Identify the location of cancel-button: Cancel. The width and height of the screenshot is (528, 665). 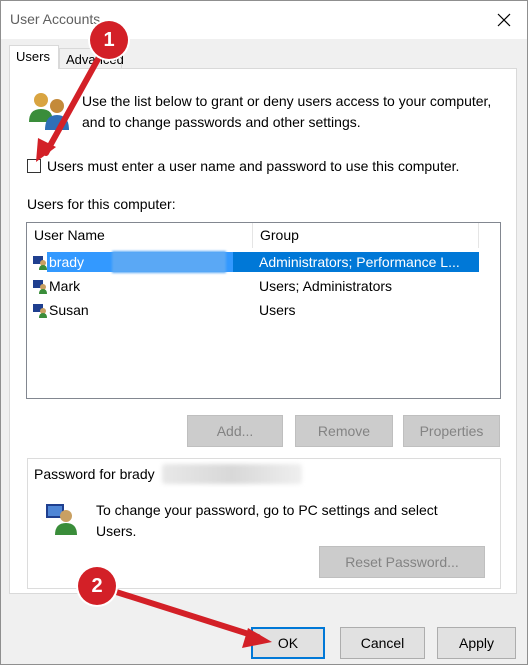
(382, 643).